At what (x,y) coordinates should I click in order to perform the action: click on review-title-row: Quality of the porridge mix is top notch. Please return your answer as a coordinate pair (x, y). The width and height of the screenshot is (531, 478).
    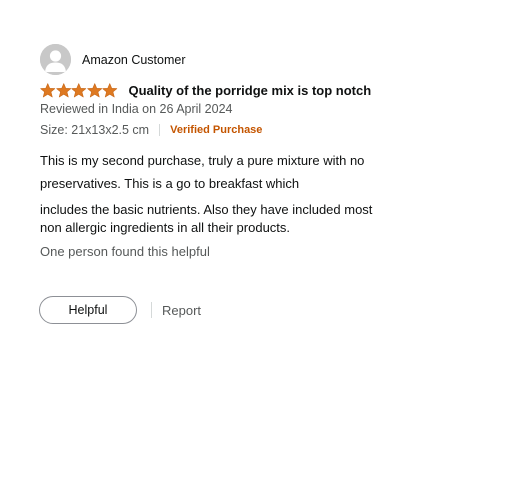
    Looking at the image, I should click on (205, 90).